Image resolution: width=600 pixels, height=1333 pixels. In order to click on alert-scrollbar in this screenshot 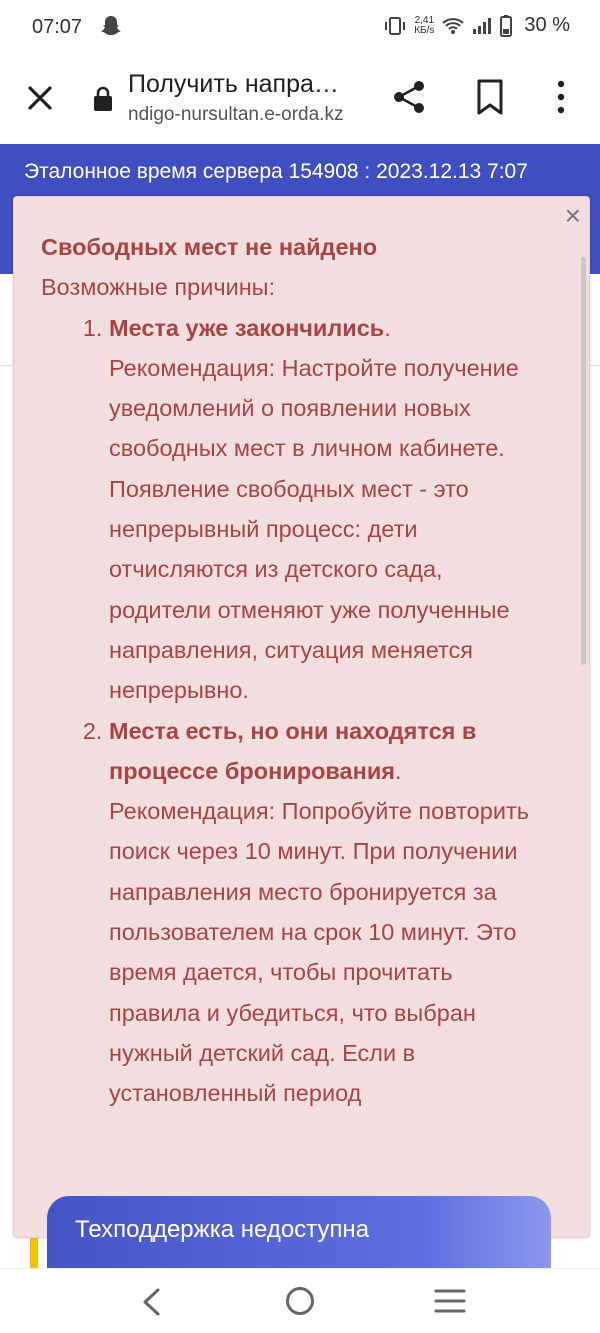, I will do `click(583, 461)`.